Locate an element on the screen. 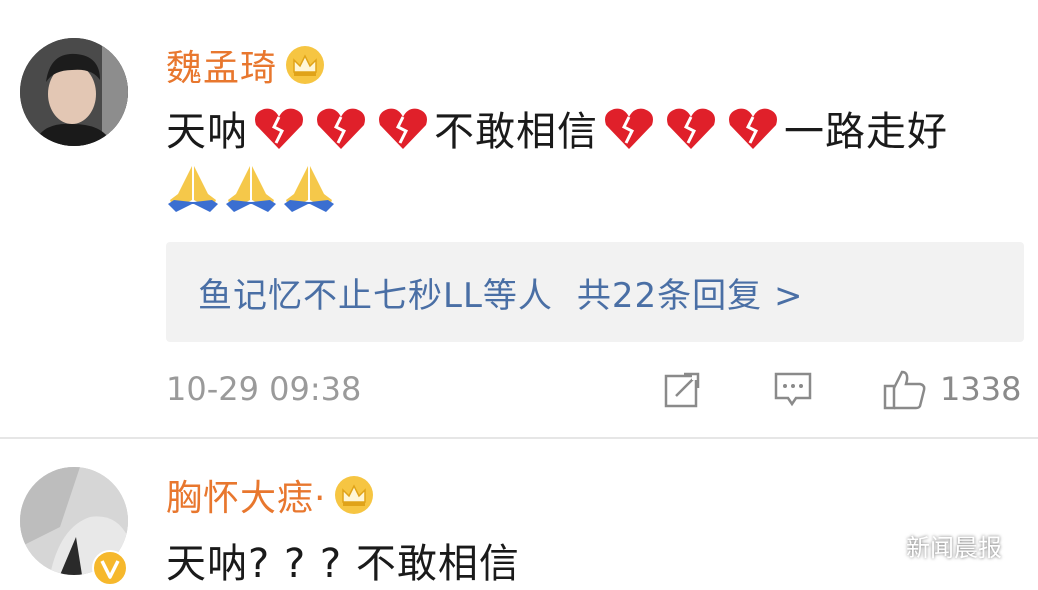 The height and width of the screenshot is (590, 1038). repost-icon is located at coordinates (683, 389).